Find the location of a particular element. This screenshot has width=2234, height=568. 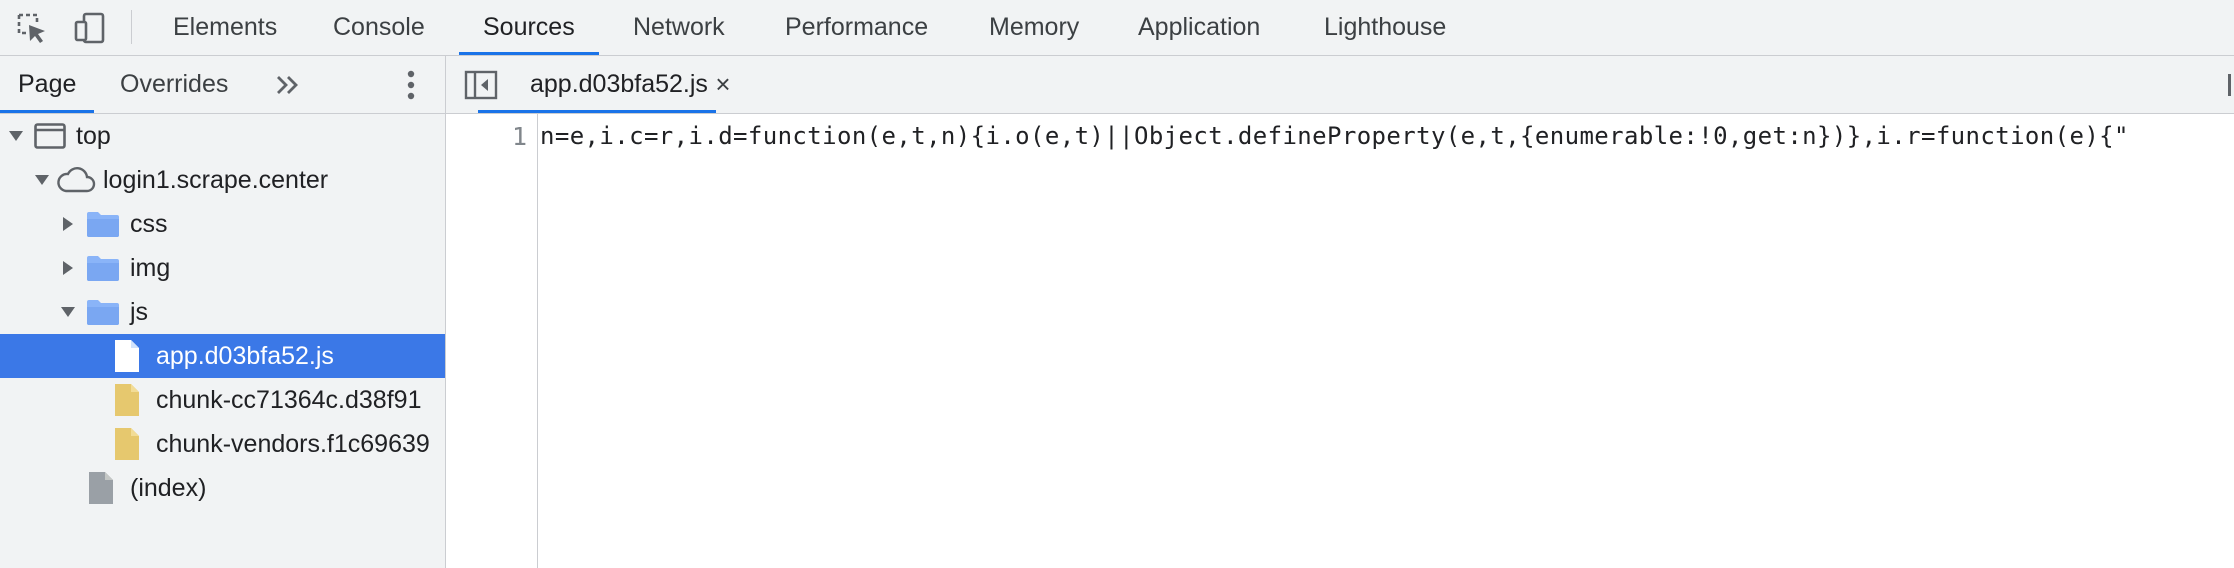

tree-item-label: chunk-cc71364c.d38f91 is located at coordinates (289, 400).